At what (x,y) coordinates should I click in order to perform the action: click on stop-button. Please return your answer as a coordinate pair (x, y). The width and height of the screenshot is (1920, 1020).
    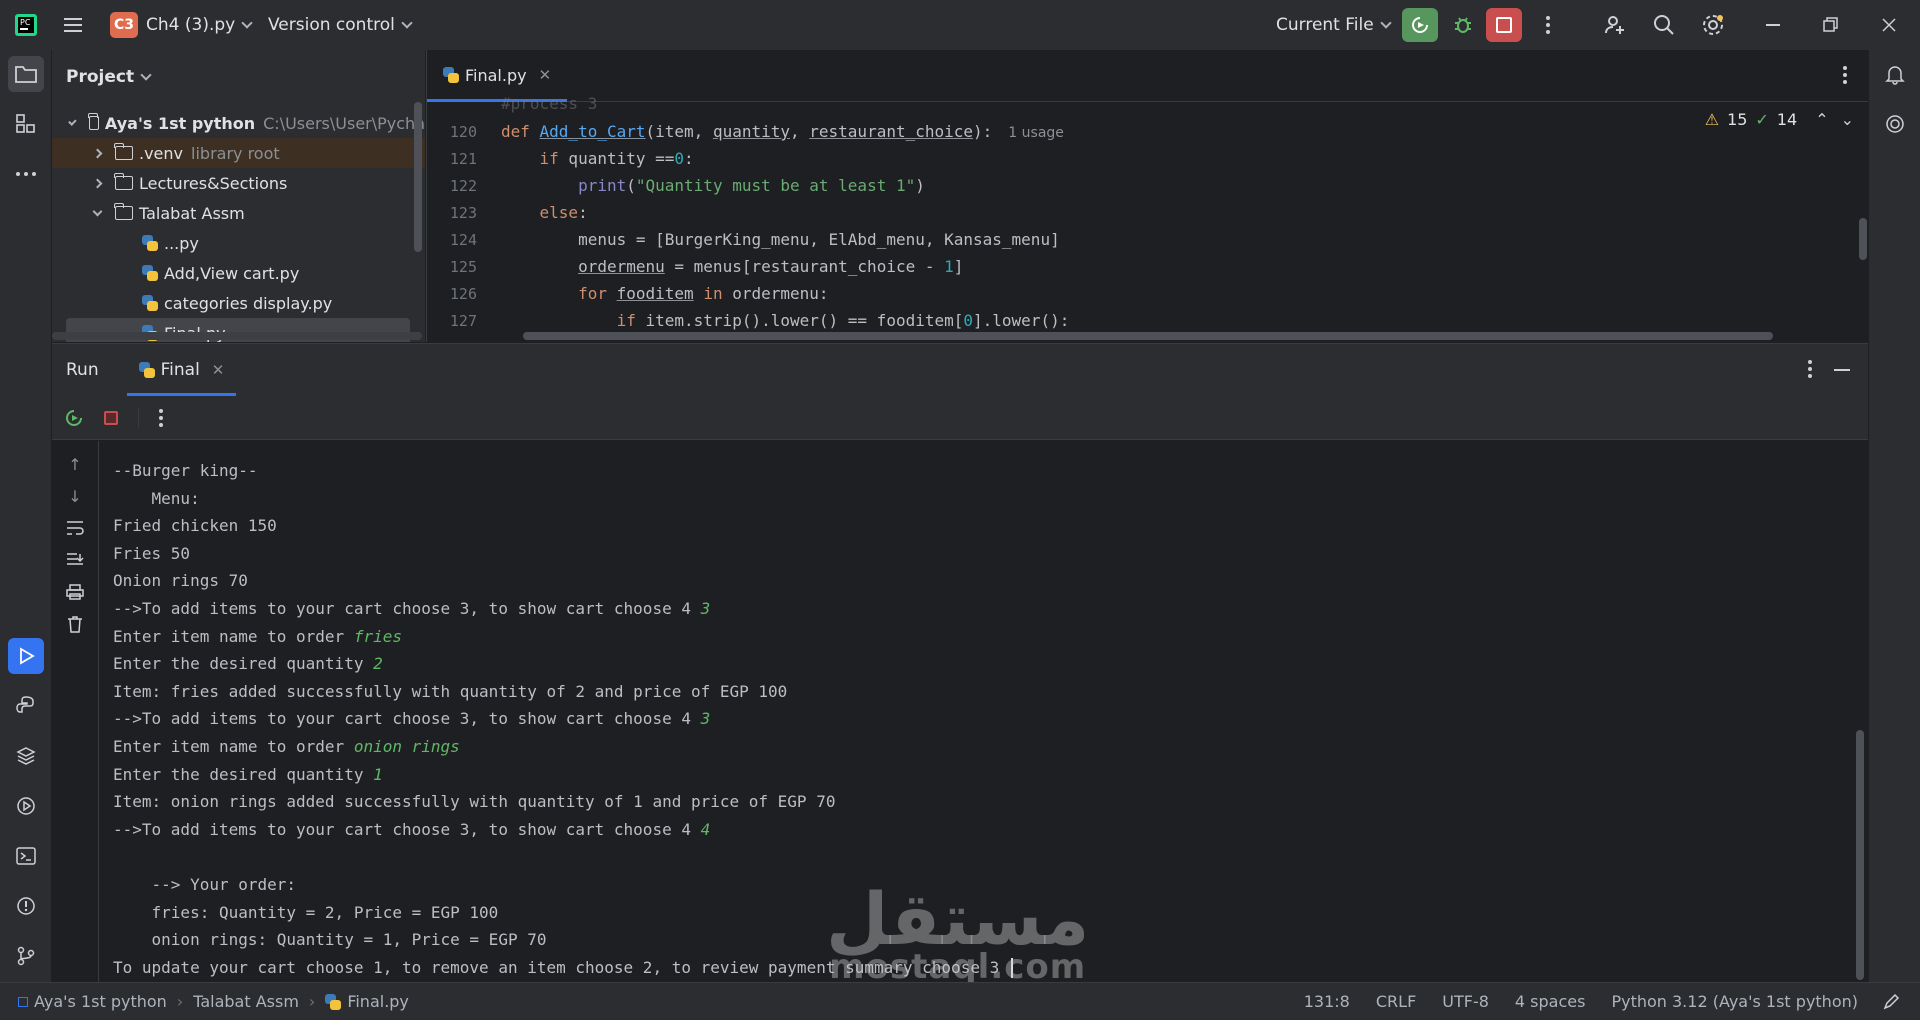
    Looking at the image, I should click on (1504, 25).